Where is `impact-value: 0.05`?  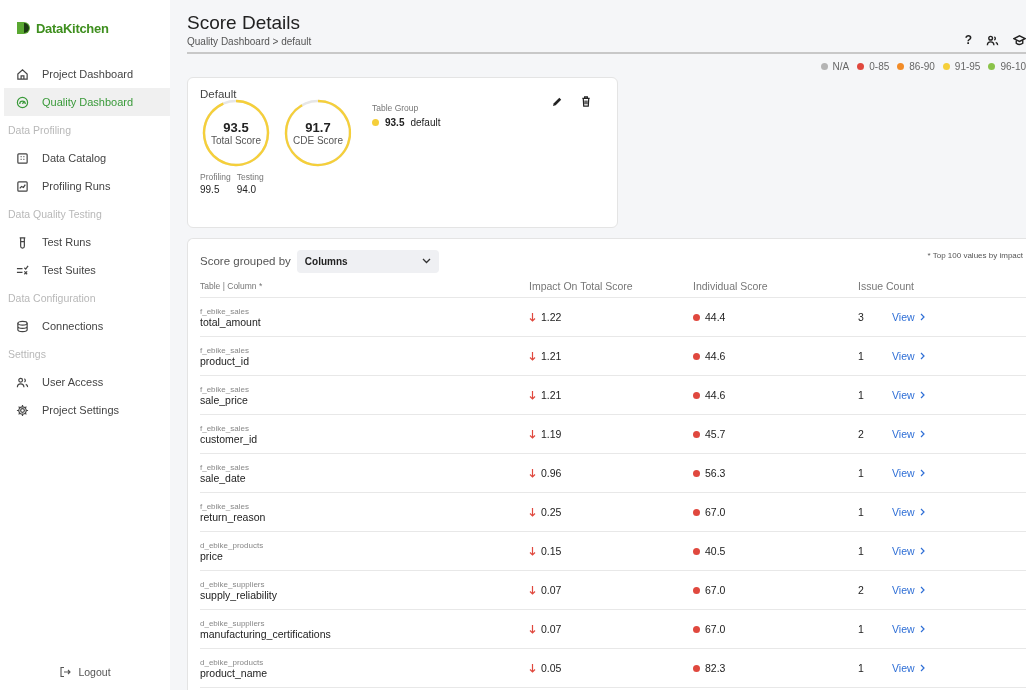 impact-value: 0.05 is located at coordinates (551, 668).